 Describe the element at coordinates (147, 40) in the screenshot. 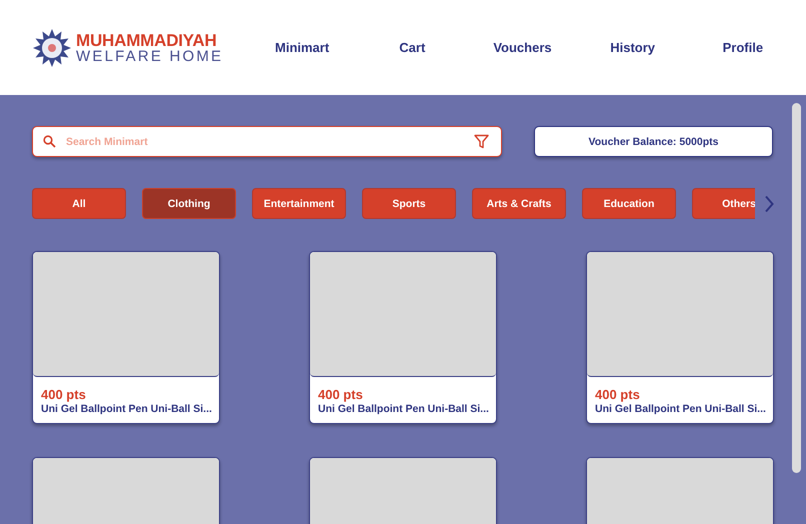

I see `logo-title: MUHAMMADIYAH` at that location.